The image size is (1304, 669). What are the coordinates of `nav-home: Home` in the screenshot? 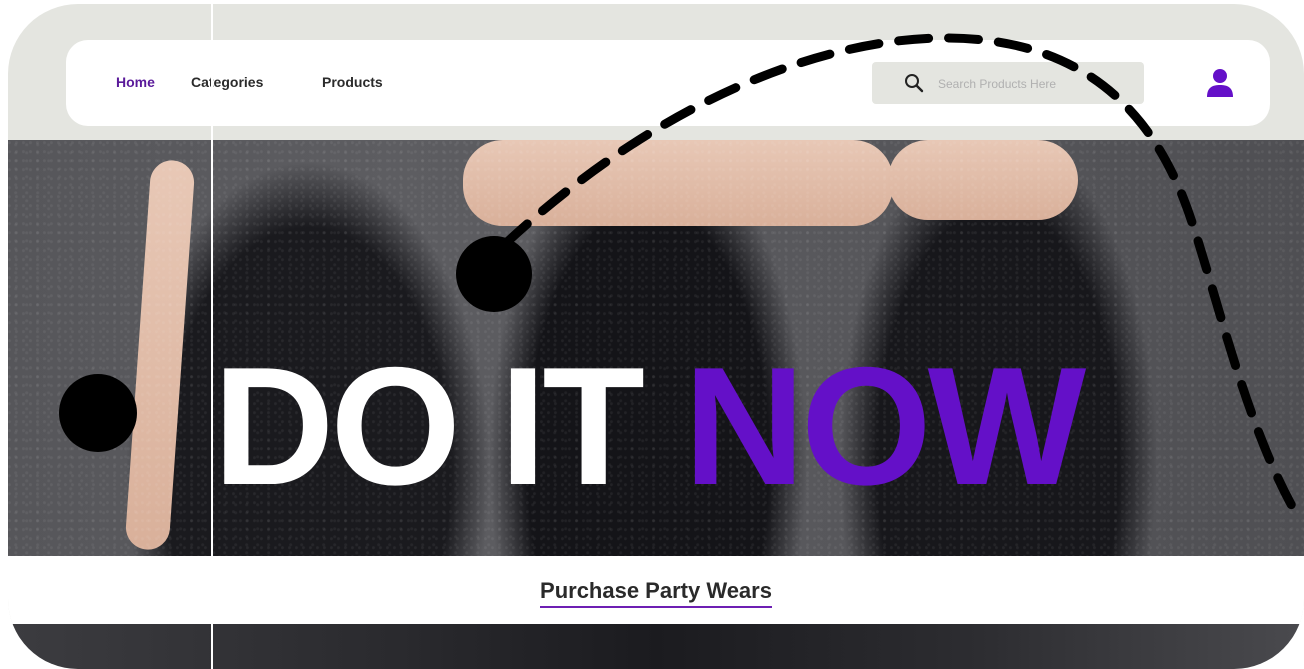 It's located at (135, 82).